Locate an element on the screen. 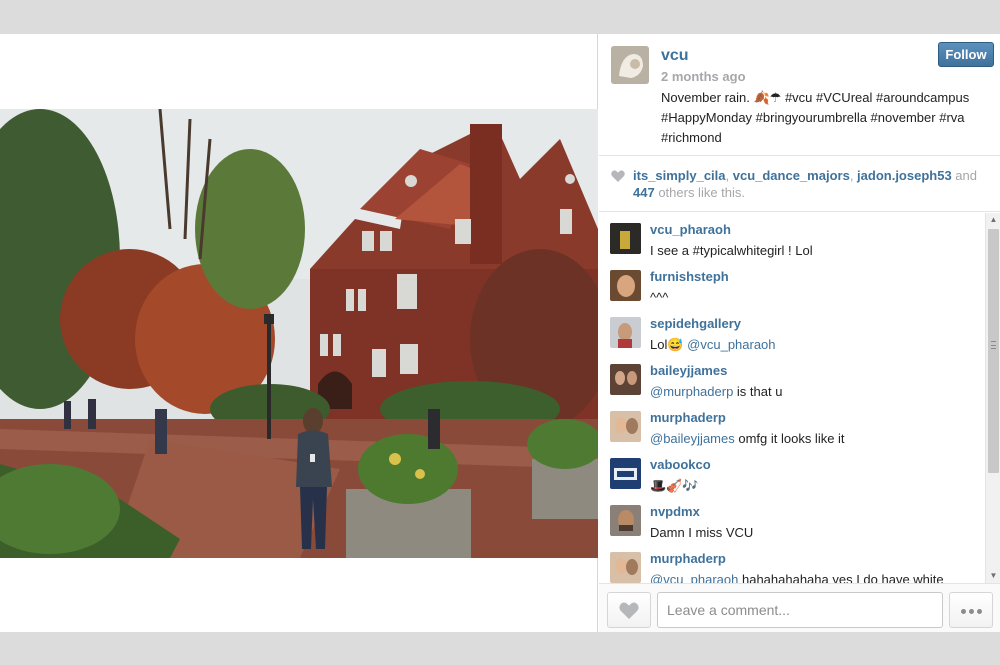  comment-input is located at coordinates (800, 610).